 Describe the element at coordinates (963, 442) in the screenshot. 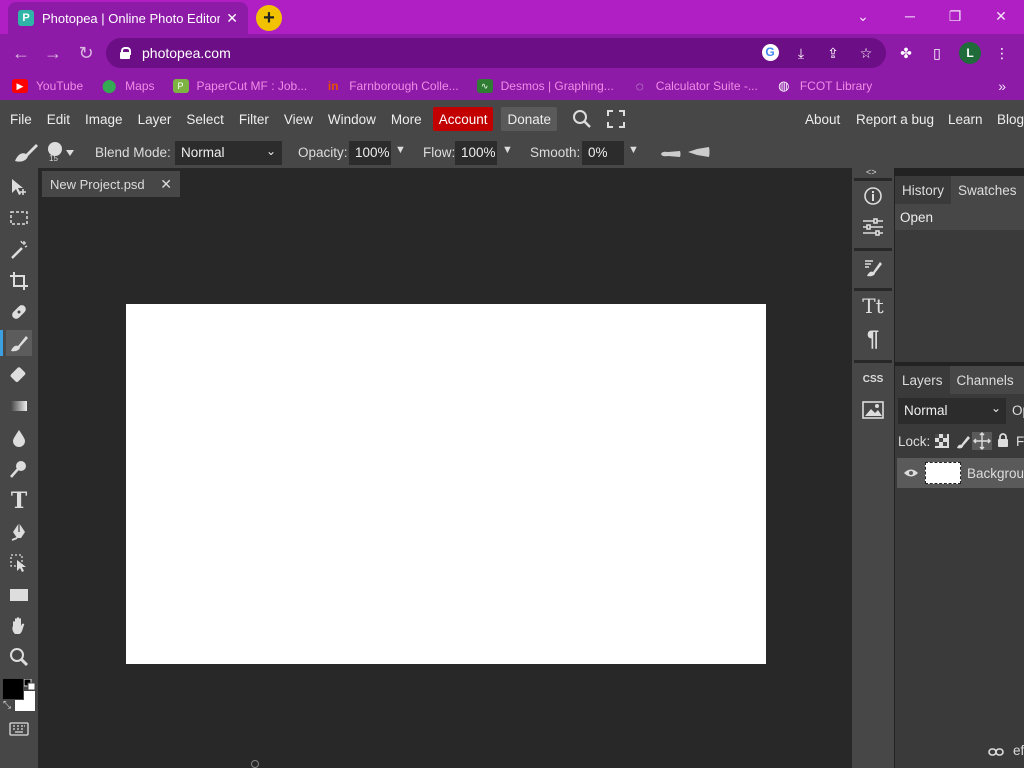

I see `lock-pixels-icon` at that location.